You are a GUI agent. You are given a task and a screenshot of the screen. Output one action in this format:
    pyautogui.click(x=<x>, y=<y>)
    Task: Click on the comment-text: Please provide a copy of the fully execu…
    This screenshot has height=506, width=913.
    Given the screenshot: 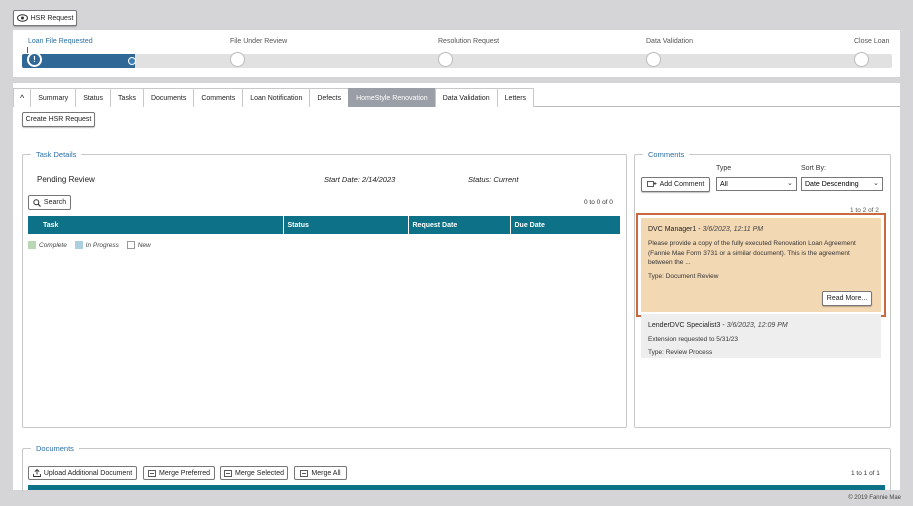 What is the action you would take?
    pyautogui.click(x=752, y=253)
    